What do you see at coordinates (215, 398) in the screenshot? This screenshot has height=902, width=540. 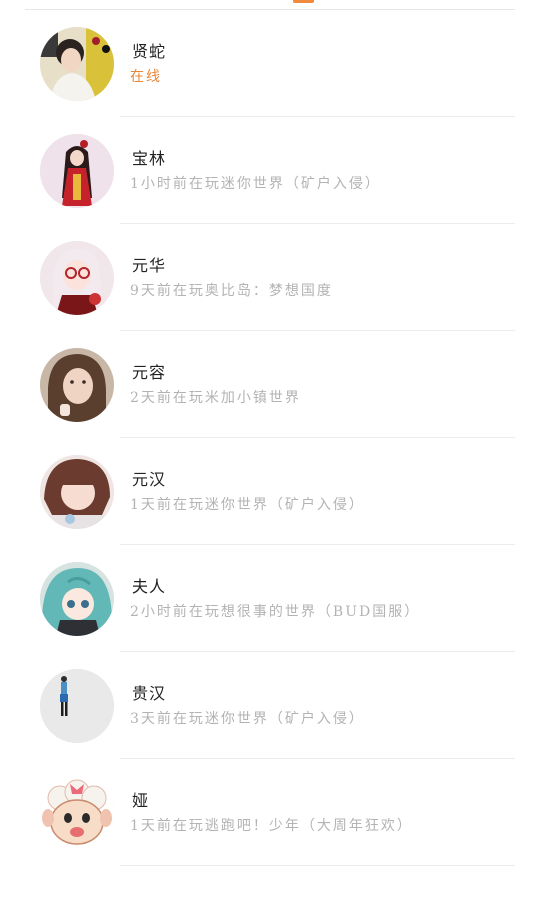 I see `friend-status: 2天前在玩米加小镇世界` at bounding box center [215, 398].